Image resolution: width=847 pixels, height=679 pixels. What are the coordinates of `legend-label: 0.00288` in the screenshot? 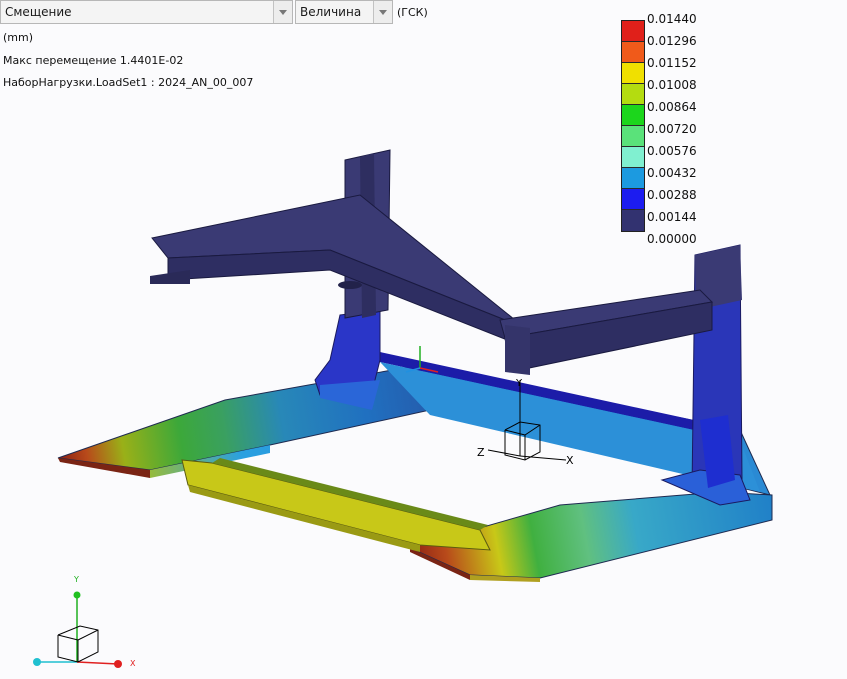 It's located at (672, 195).